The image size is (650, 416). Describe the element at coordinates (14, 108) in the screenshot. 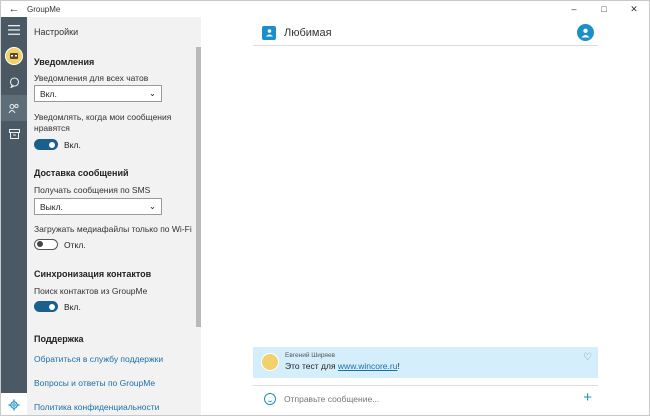

I see `contacts-icon` at that location.